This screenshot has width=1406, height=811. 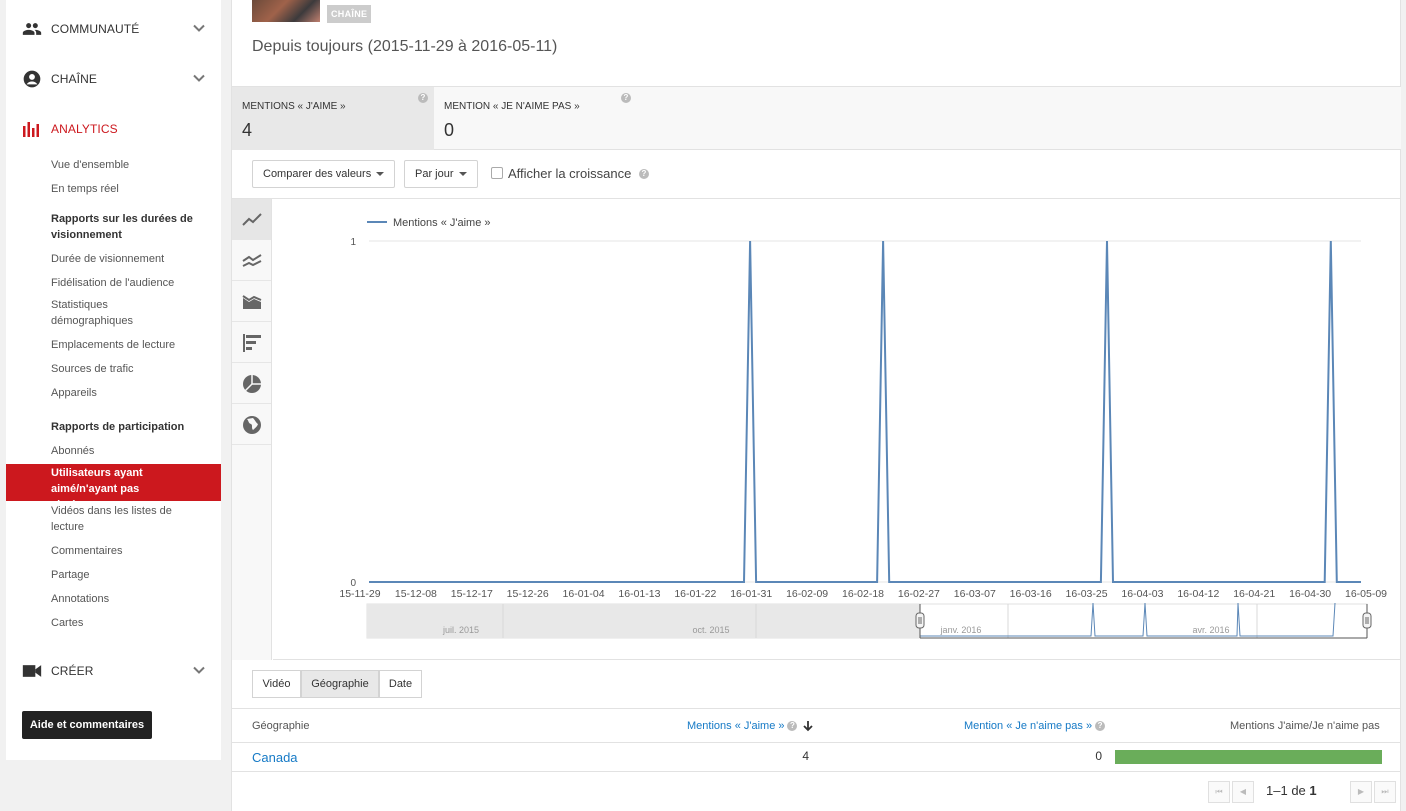 What do you see at coordinates (1361, 792) in the screenshot?
I see `next-page-button: ▶` at bounding box center [1361, 792].